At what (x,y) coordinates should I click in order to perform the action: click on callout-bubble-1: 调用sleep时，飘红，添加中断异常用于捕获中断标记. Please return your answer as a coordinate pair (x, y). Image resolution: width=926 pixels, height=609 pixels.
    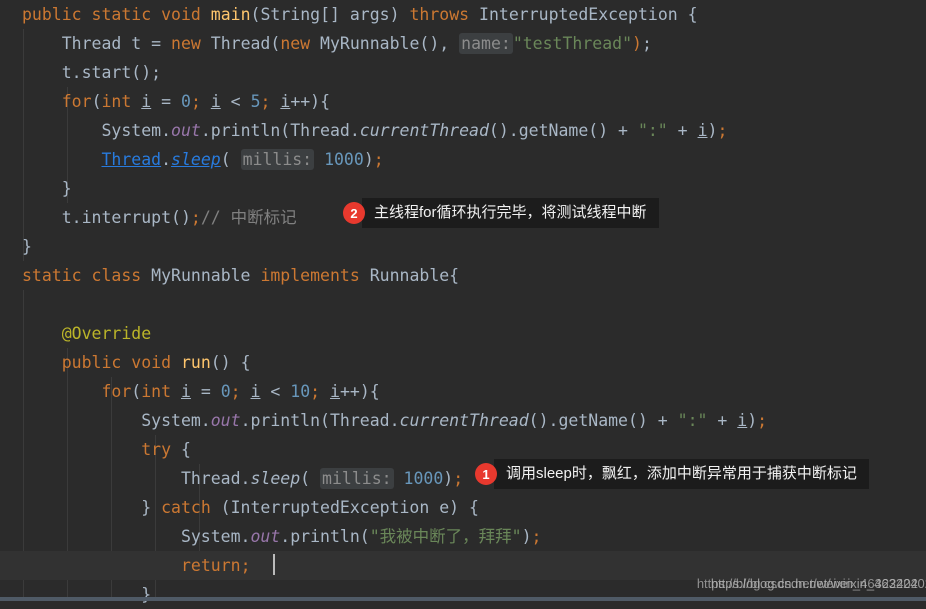
    Looking at the image, I should click on (681, 474).